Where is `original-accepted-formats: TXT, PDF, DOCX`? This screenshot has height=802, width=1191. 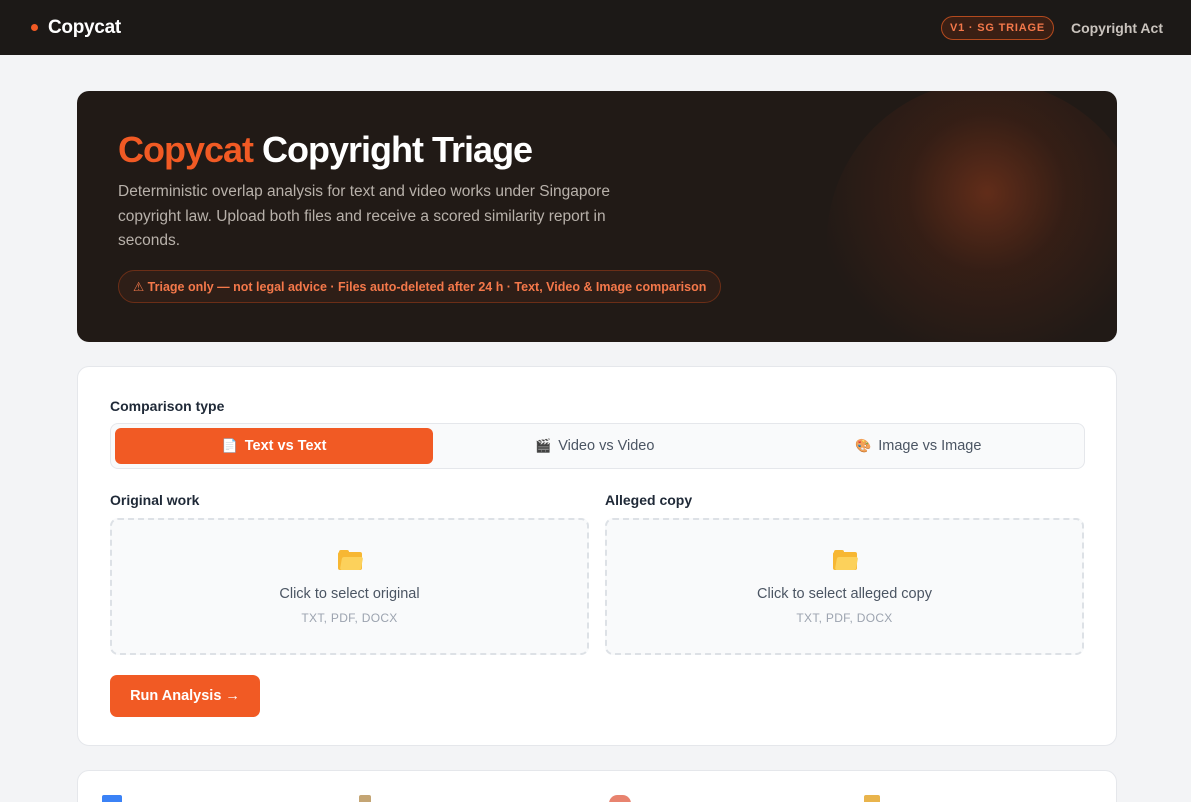 original-accepted-formats: TXT, PDF, DOCX is located at coordinates (349, 618).